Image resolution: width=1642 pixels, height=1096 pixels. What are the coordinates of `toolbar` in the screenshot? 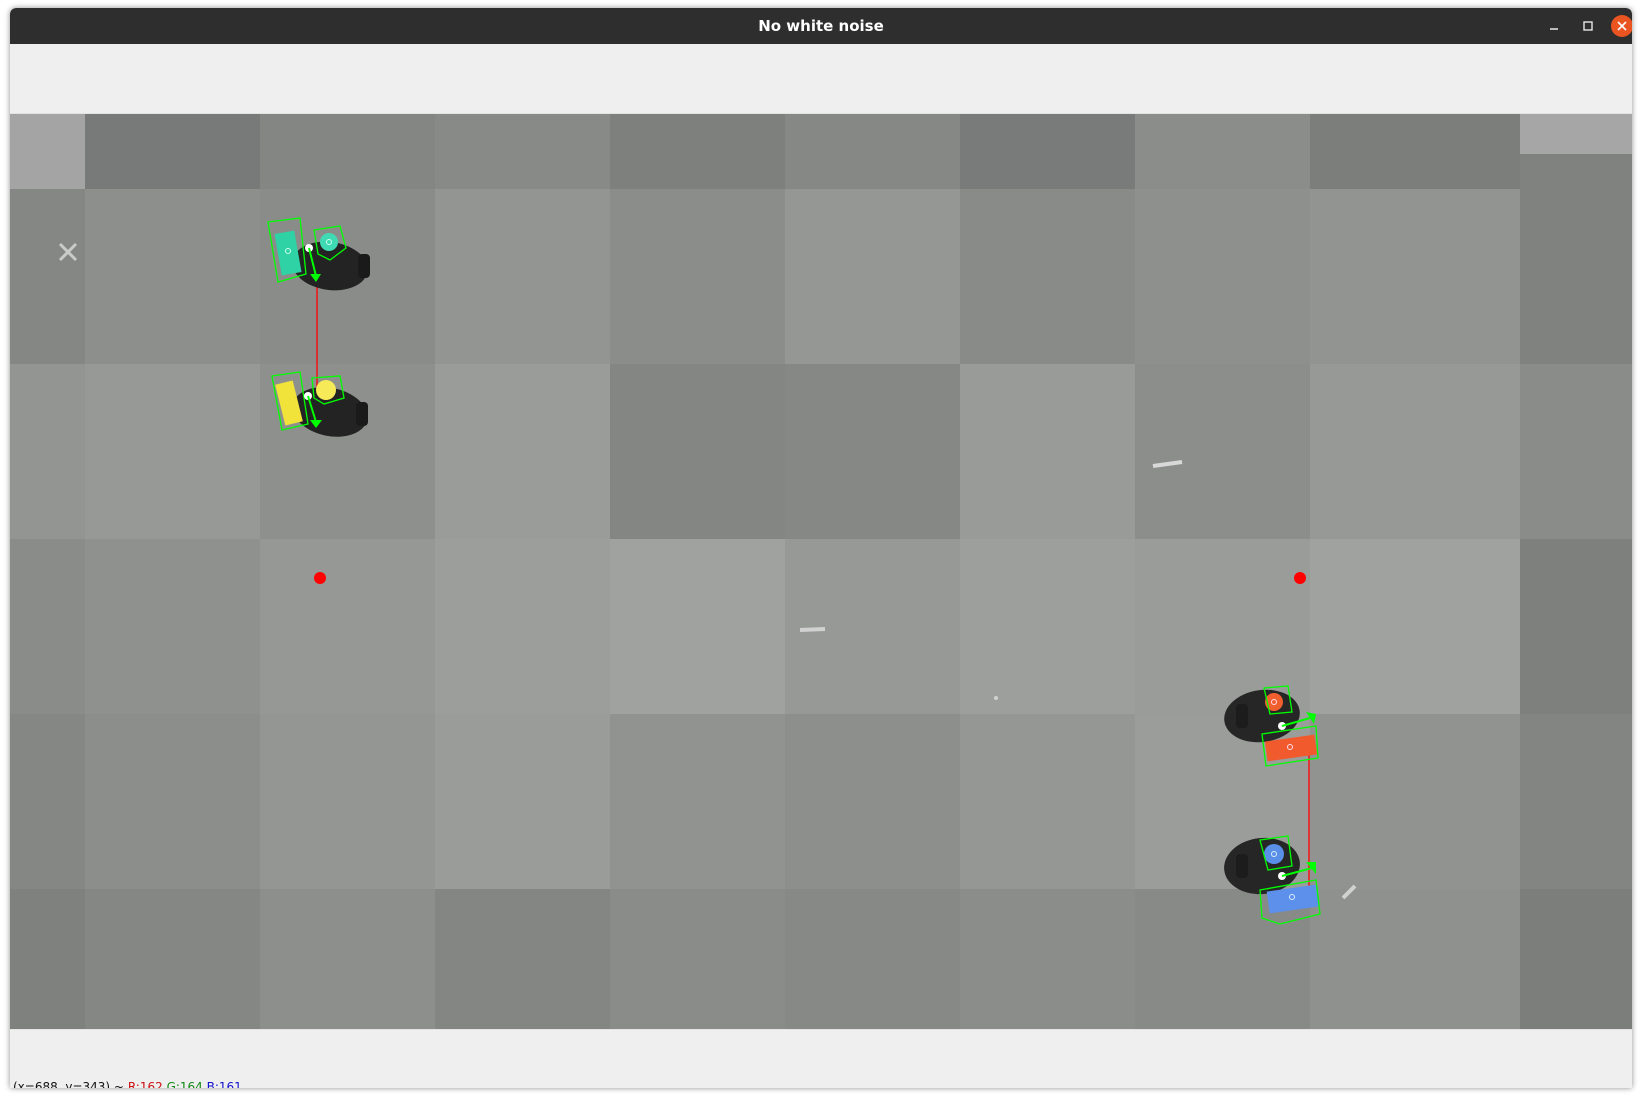 It's located at (821, 79).